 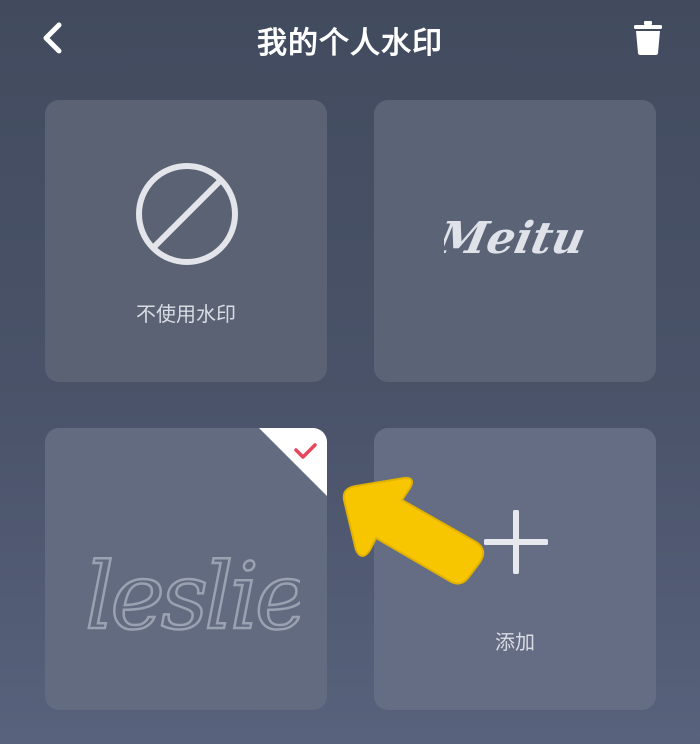 I want to click on leslie-signature-text: leslie, so click(x=192, y=596).